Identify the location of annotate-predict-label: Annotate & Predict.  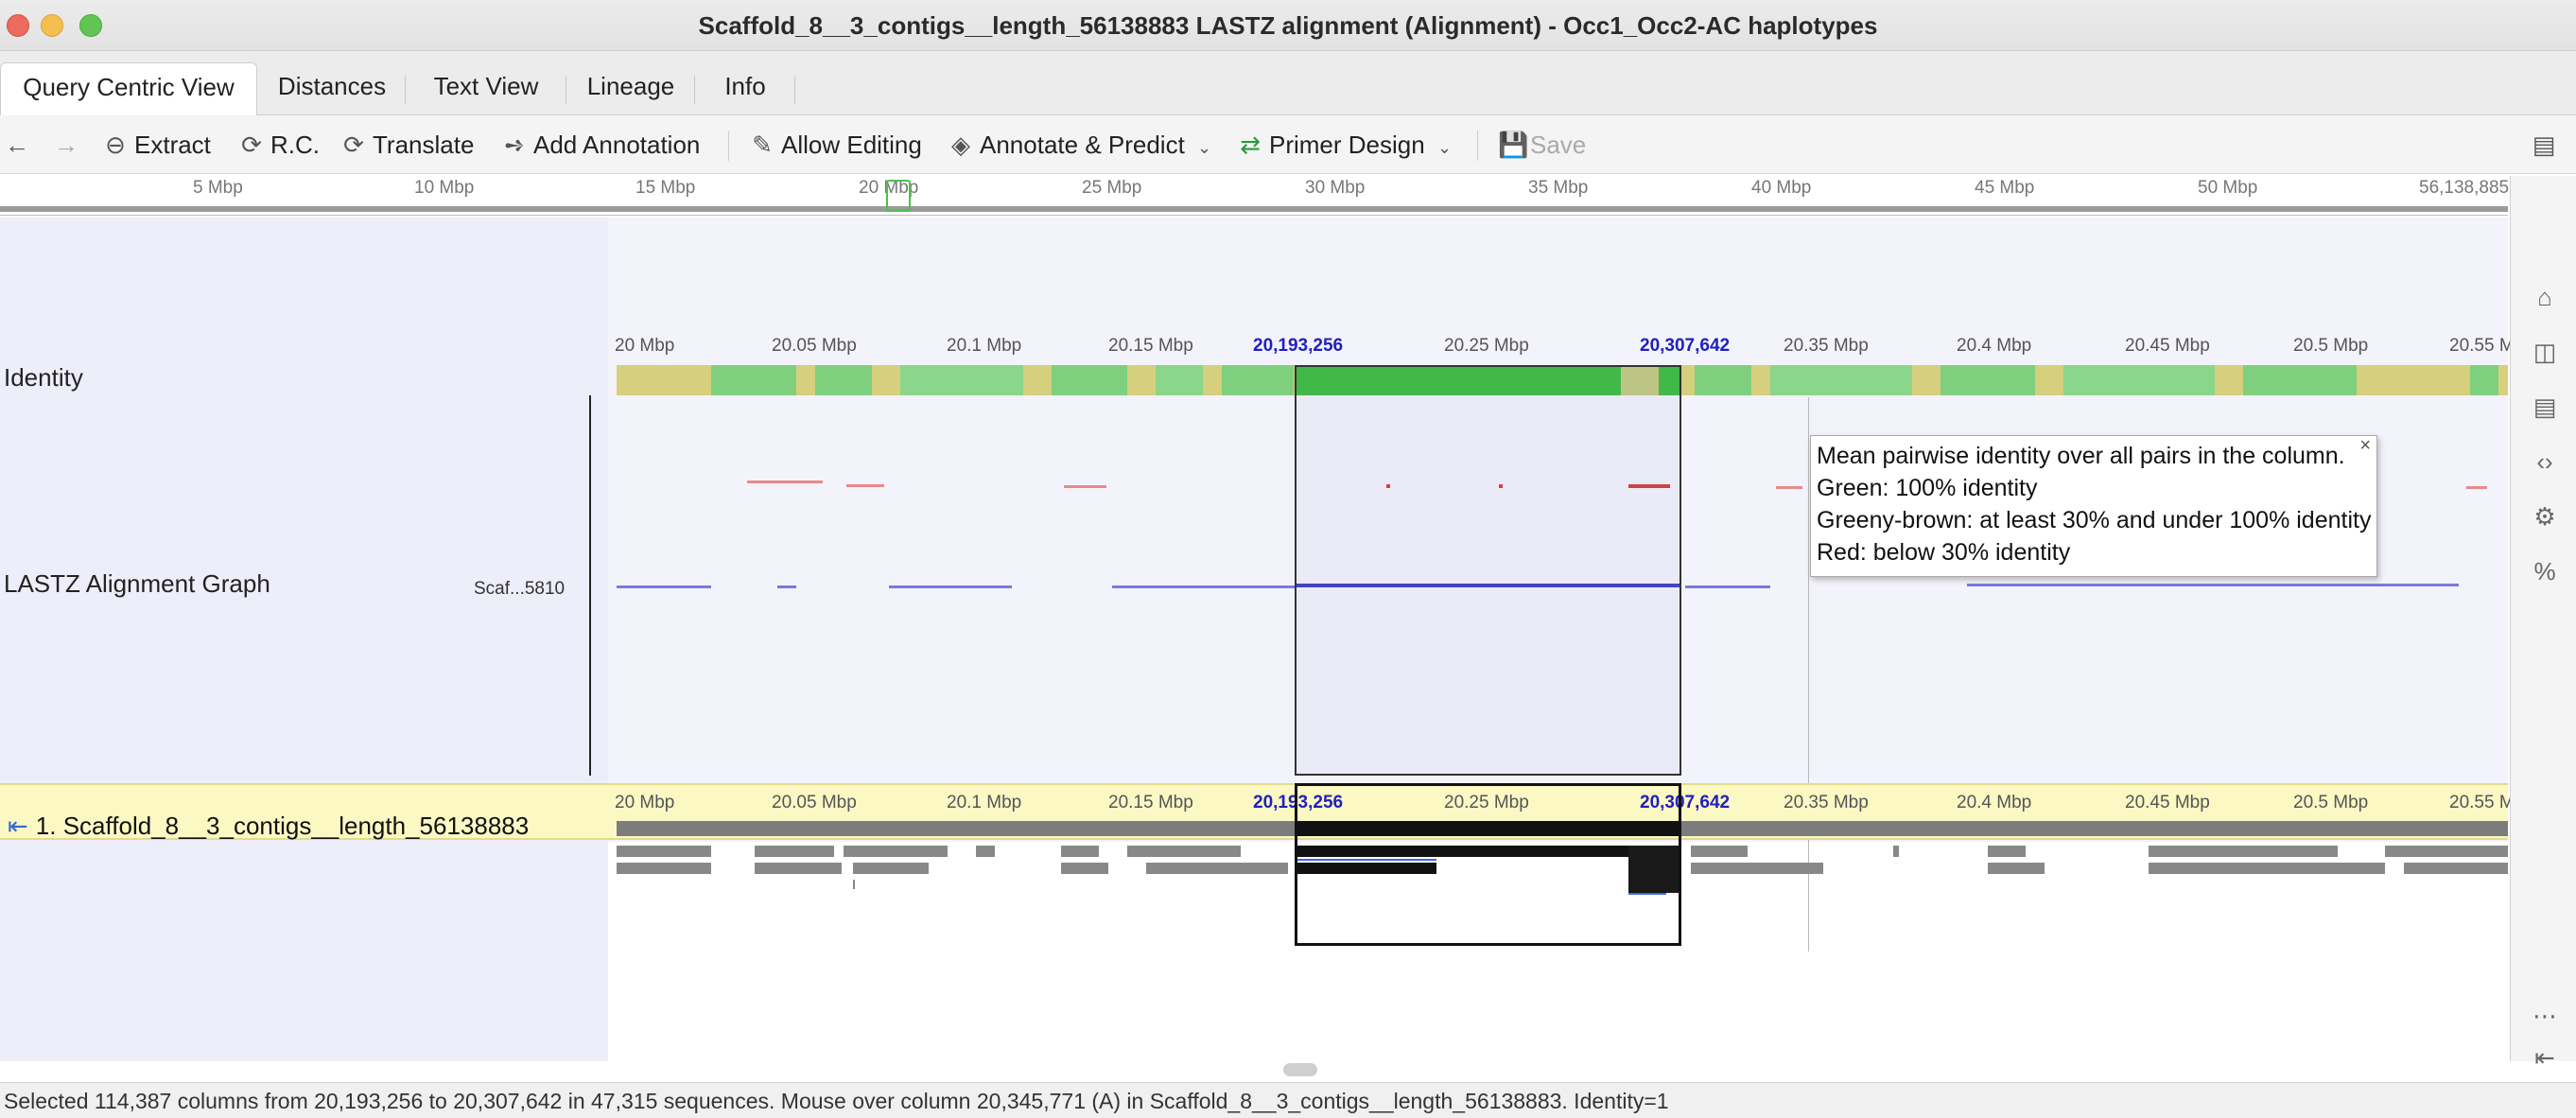
(1082, 145).